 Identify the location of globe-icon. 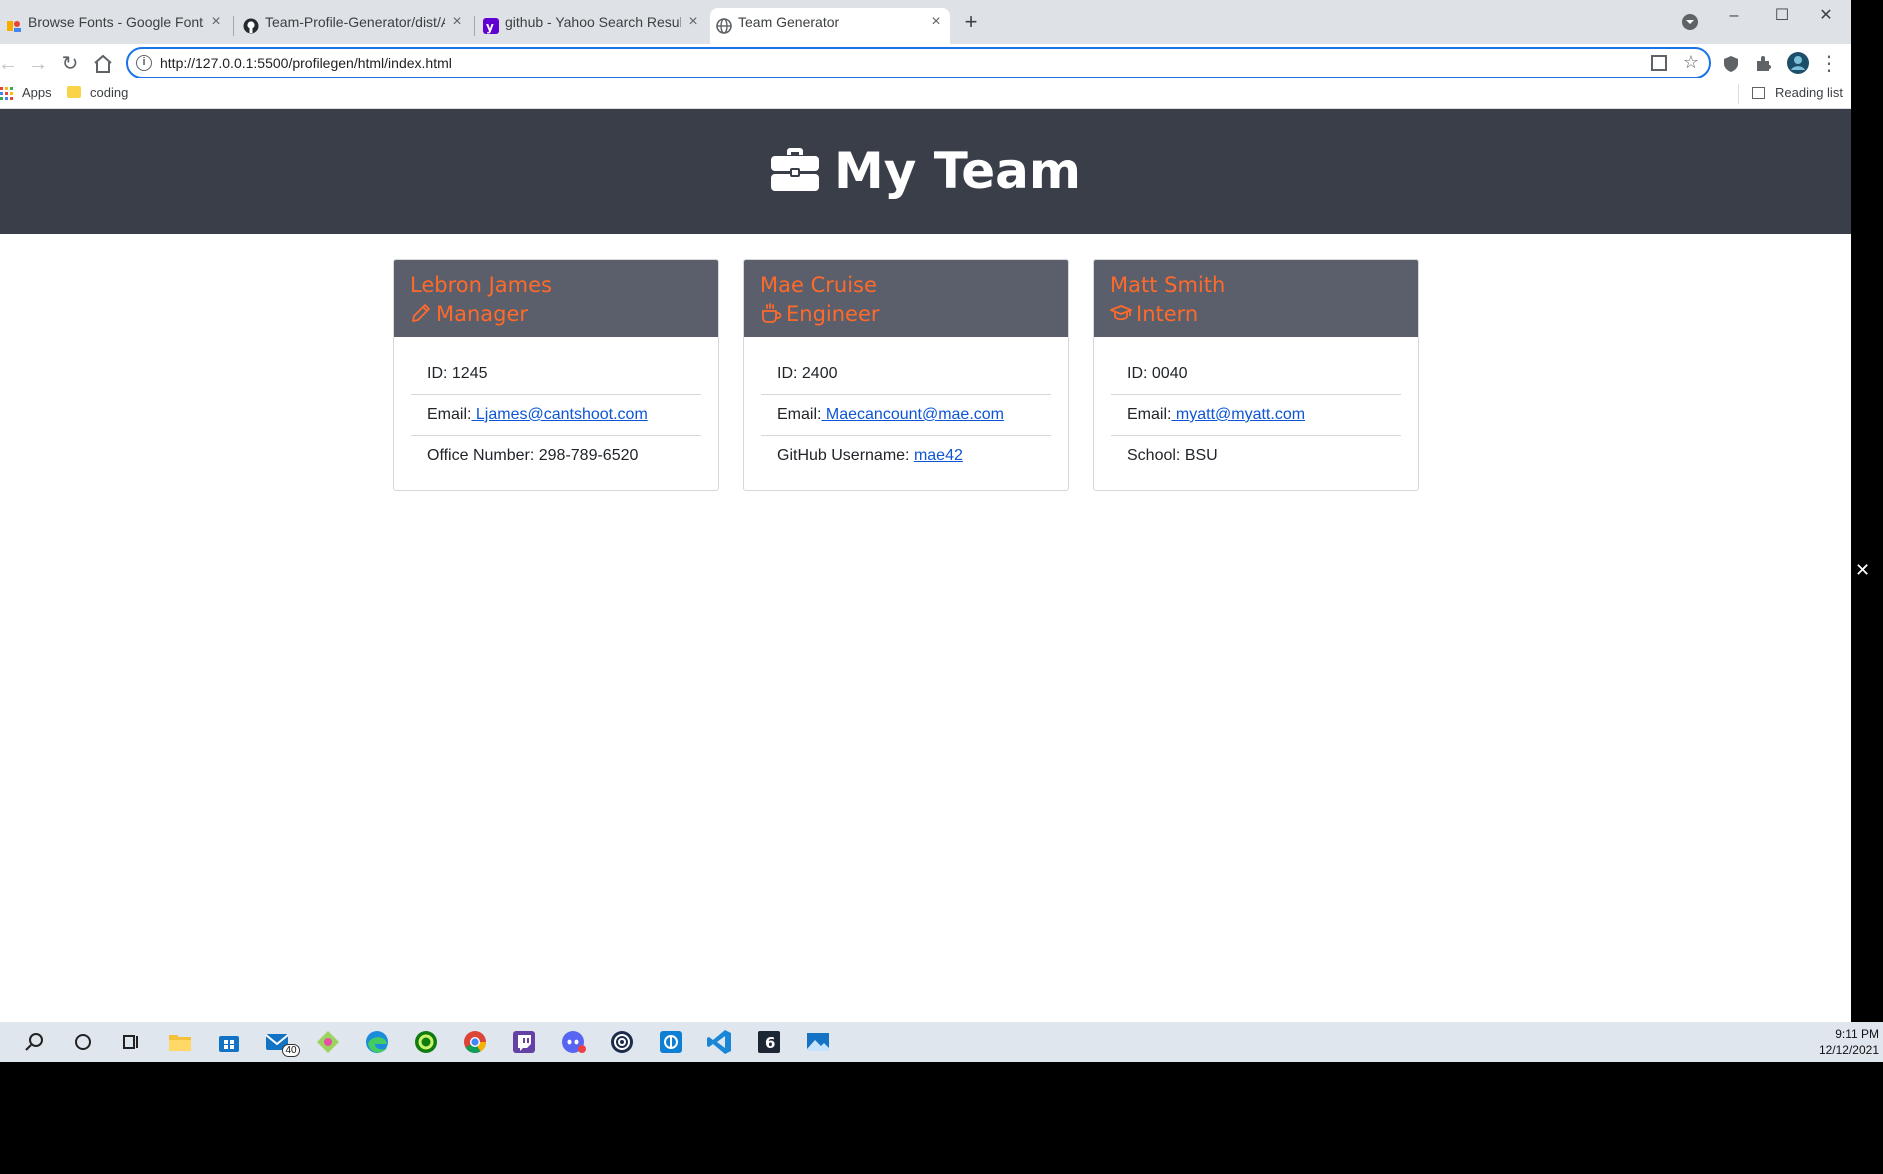
(724, 26).